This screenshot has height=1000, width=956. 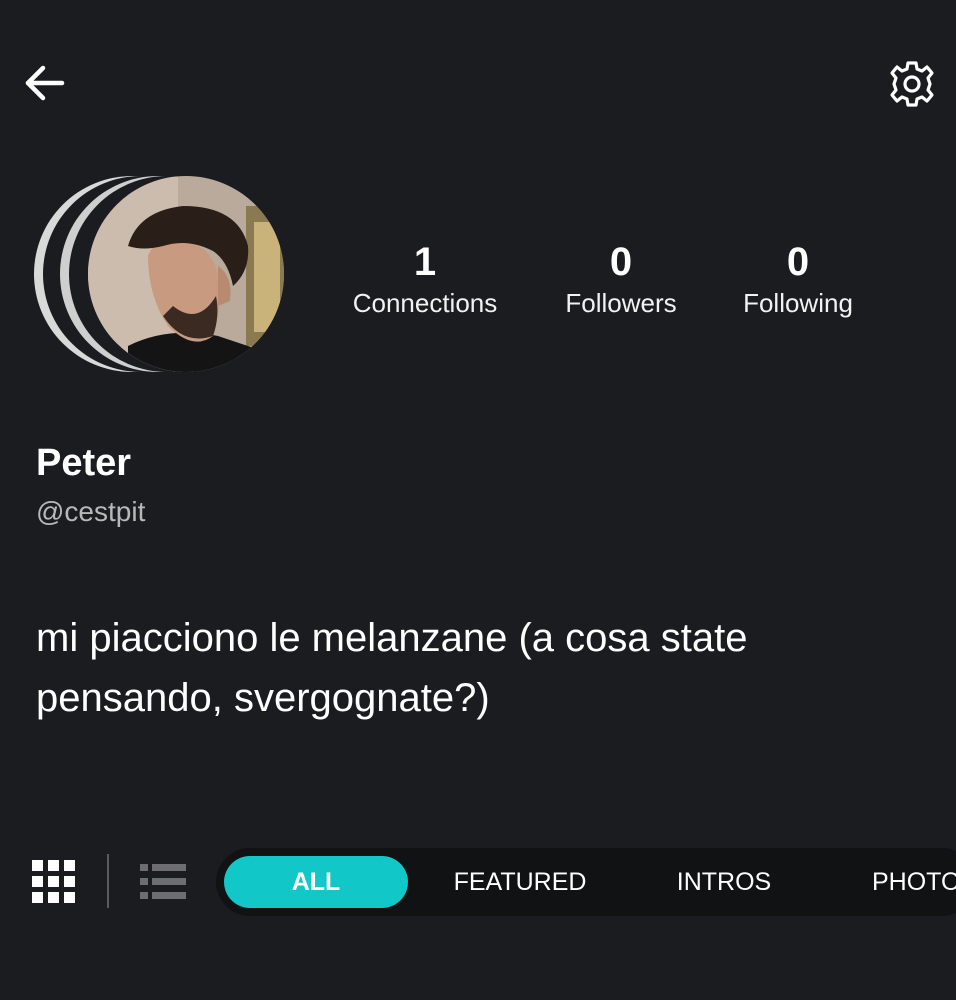 What do you see at coordinates (724, 882) in the screenshot?
I see `tab-intros: INTROS` at bounding box center [724, 882].